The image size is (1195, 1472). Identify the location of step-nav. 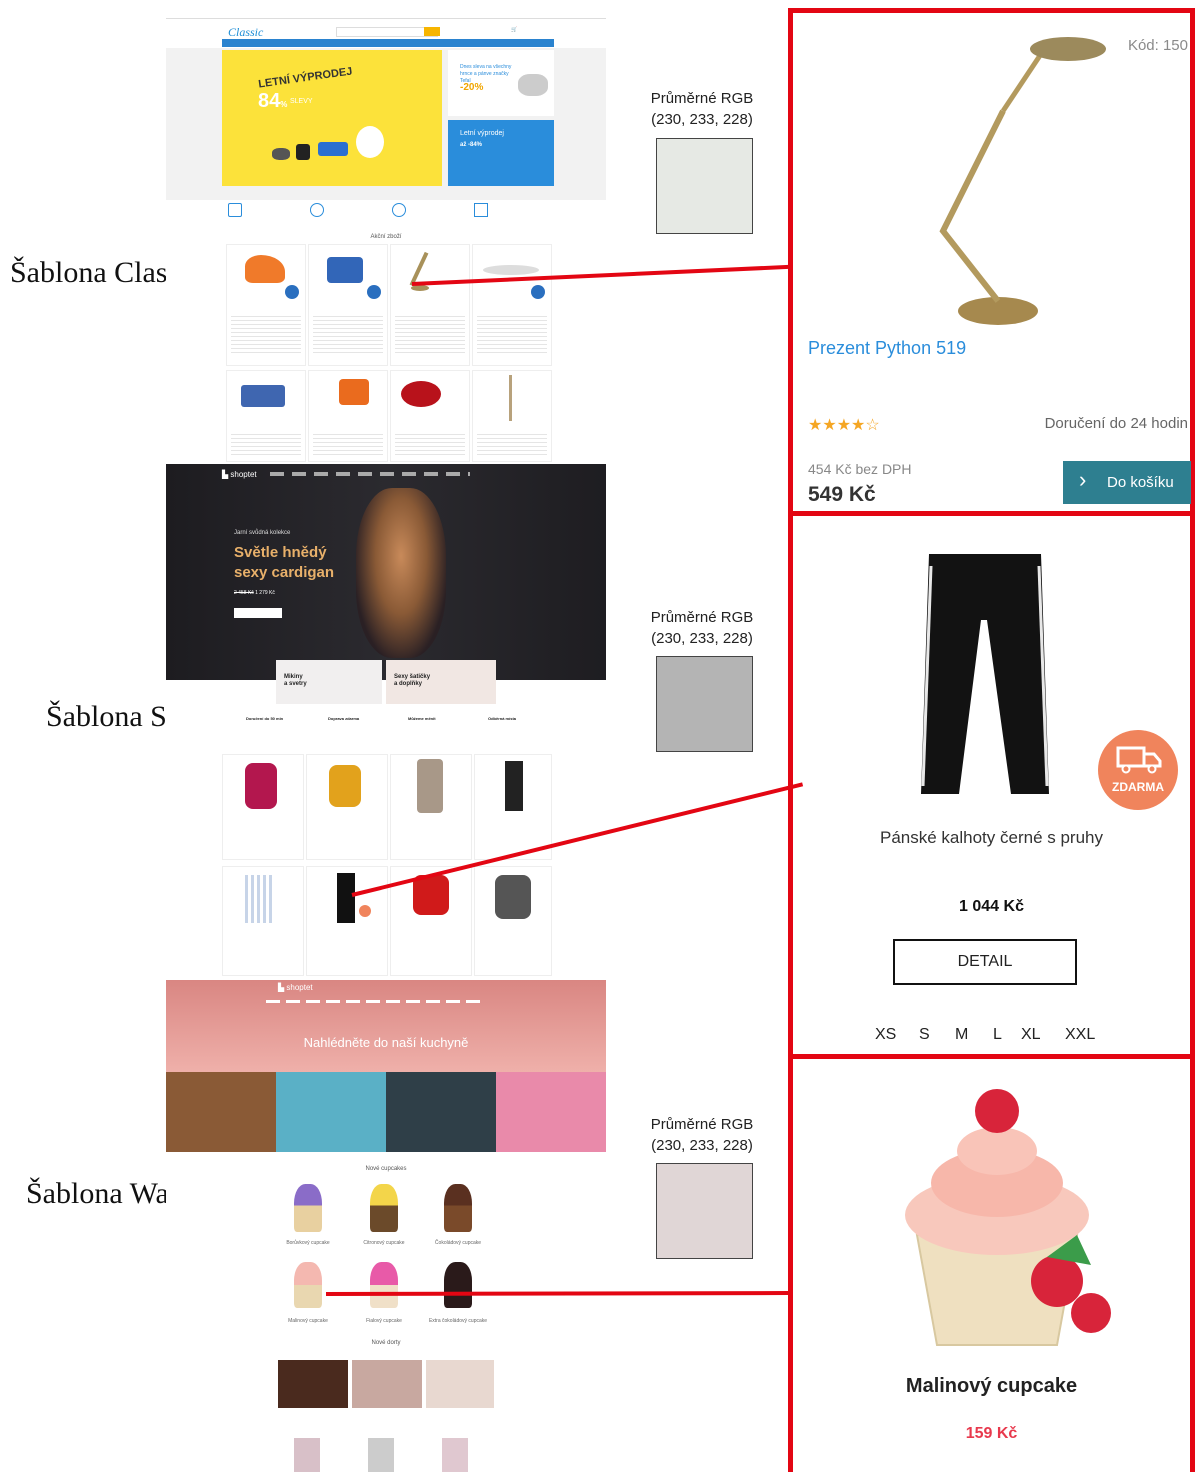
(370, 474).